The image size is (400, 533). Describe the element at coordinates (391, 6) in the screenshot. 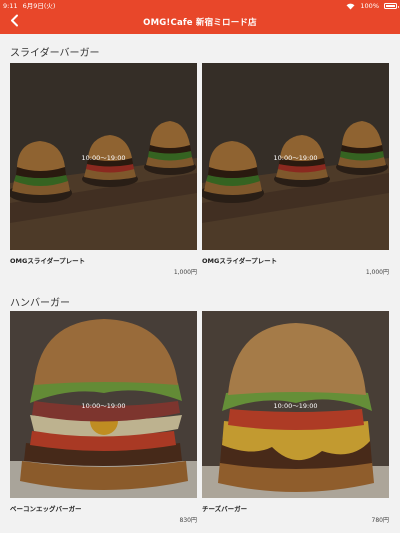

I see `battery-icon` at that location.